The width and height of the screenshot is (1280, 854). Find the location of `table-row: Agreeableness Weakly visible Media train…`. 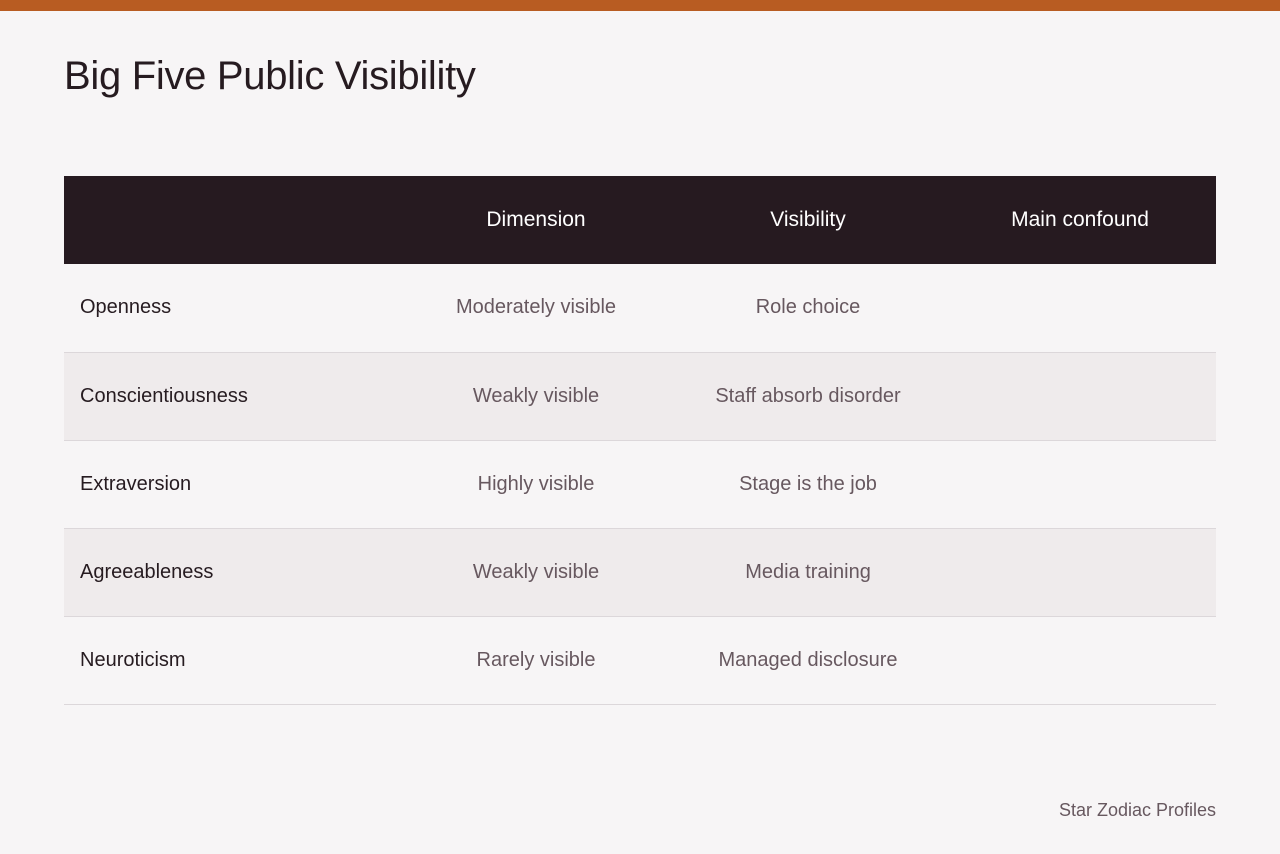

table-row: Agreeableness Weakly visible Media train… is located at coordinates (640, 572).